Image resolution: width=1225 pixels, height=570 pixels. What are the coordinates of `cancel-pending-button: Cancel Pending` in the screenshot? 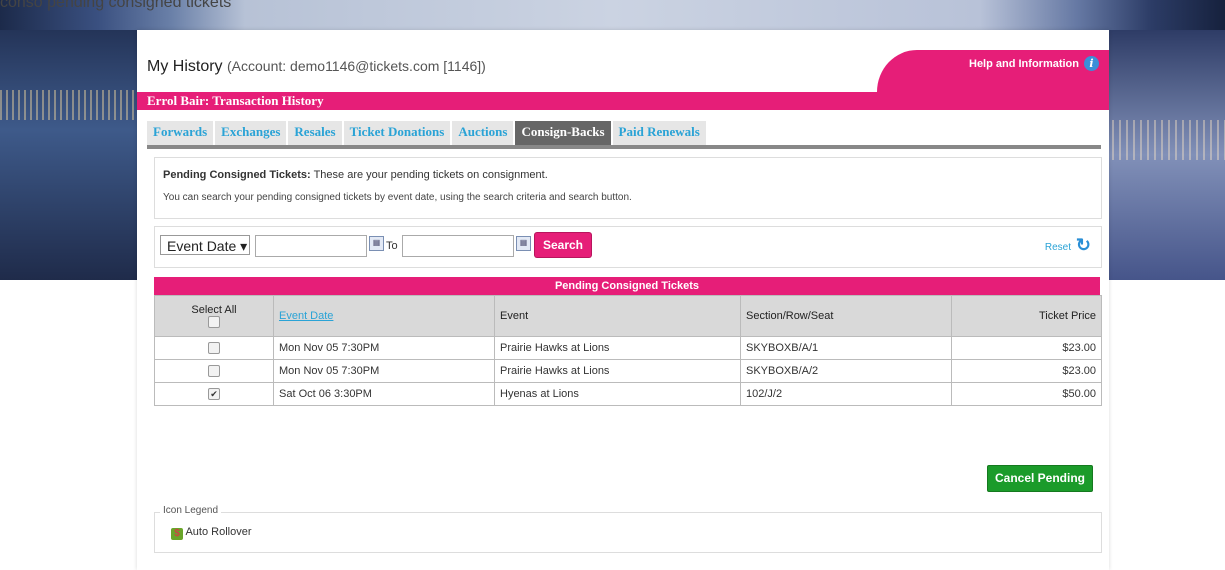 It's located at (1040, 478).